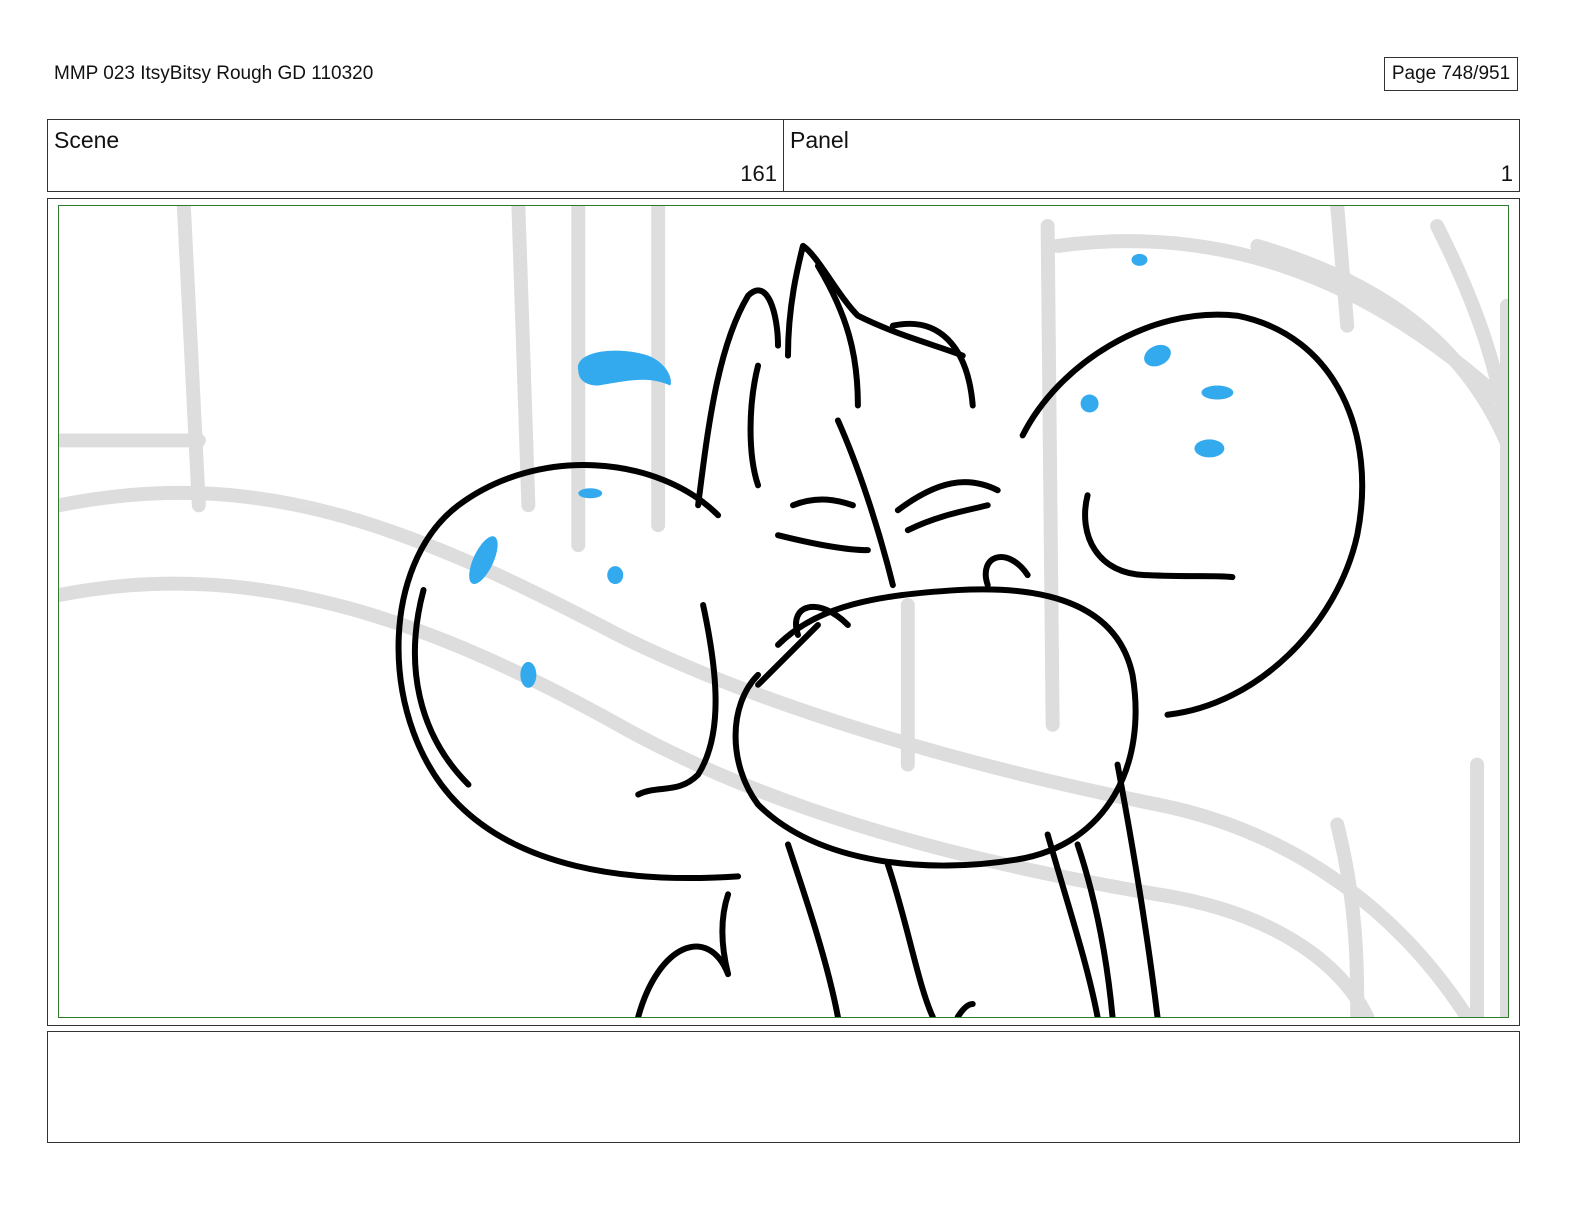  I want to click on page-number: Page 748/951, so click(1451, 73).